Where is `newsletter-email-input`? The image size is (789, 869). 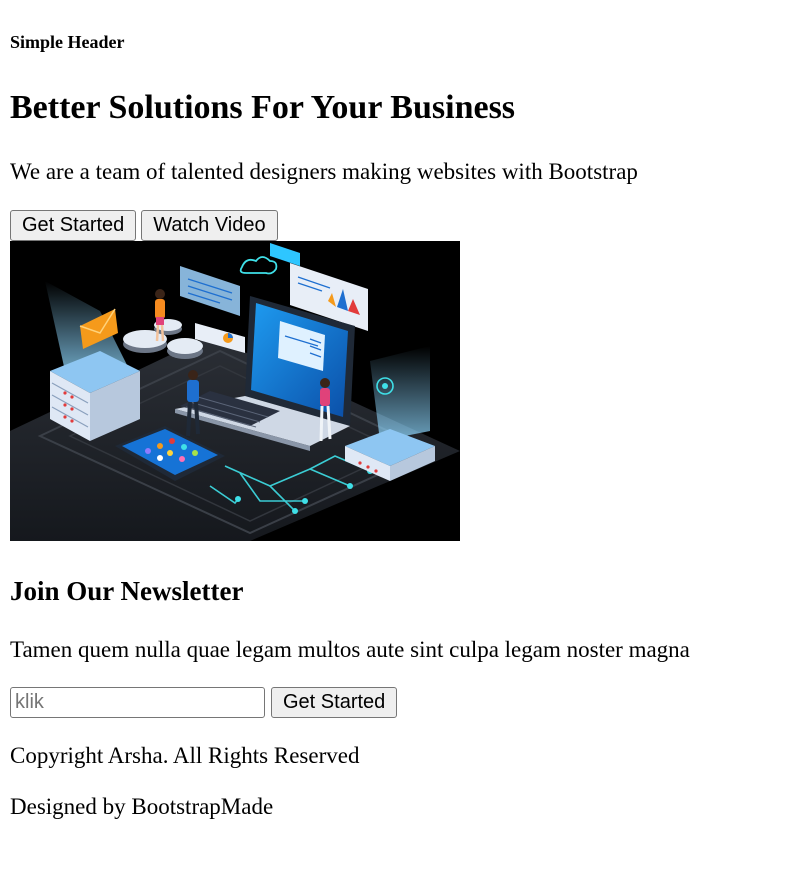
newsletter-email-input is located at coordinates (137, 702).